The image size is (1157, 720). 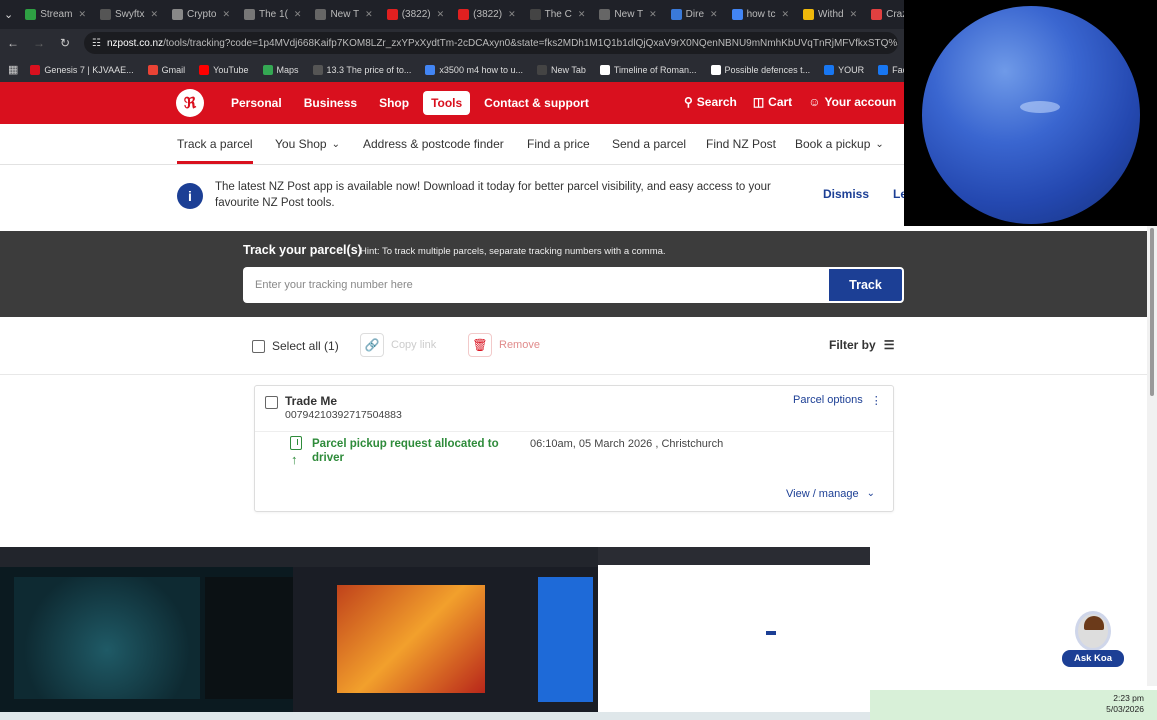 What do you see at coordinates (39, 43) in the screenshot?
I see `forward-icon: →` at bounding box center [39, 43].